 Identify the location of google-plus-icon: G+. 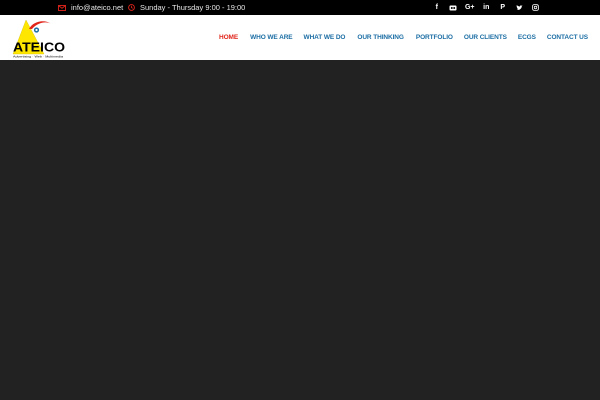
(470, 7).